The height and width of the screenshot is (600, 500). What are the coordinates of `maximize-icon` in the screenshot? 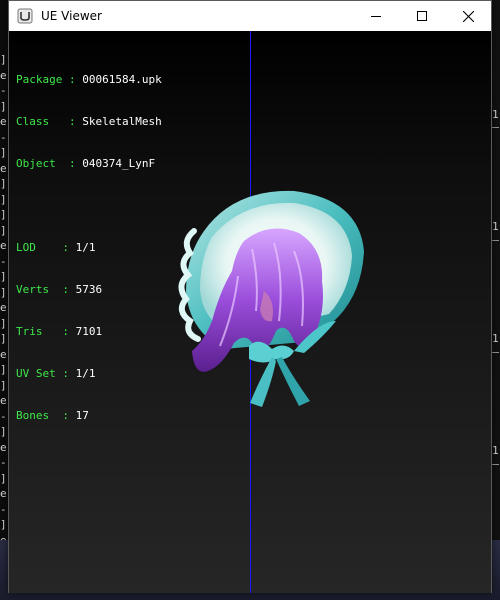 It's located at (422, 16).